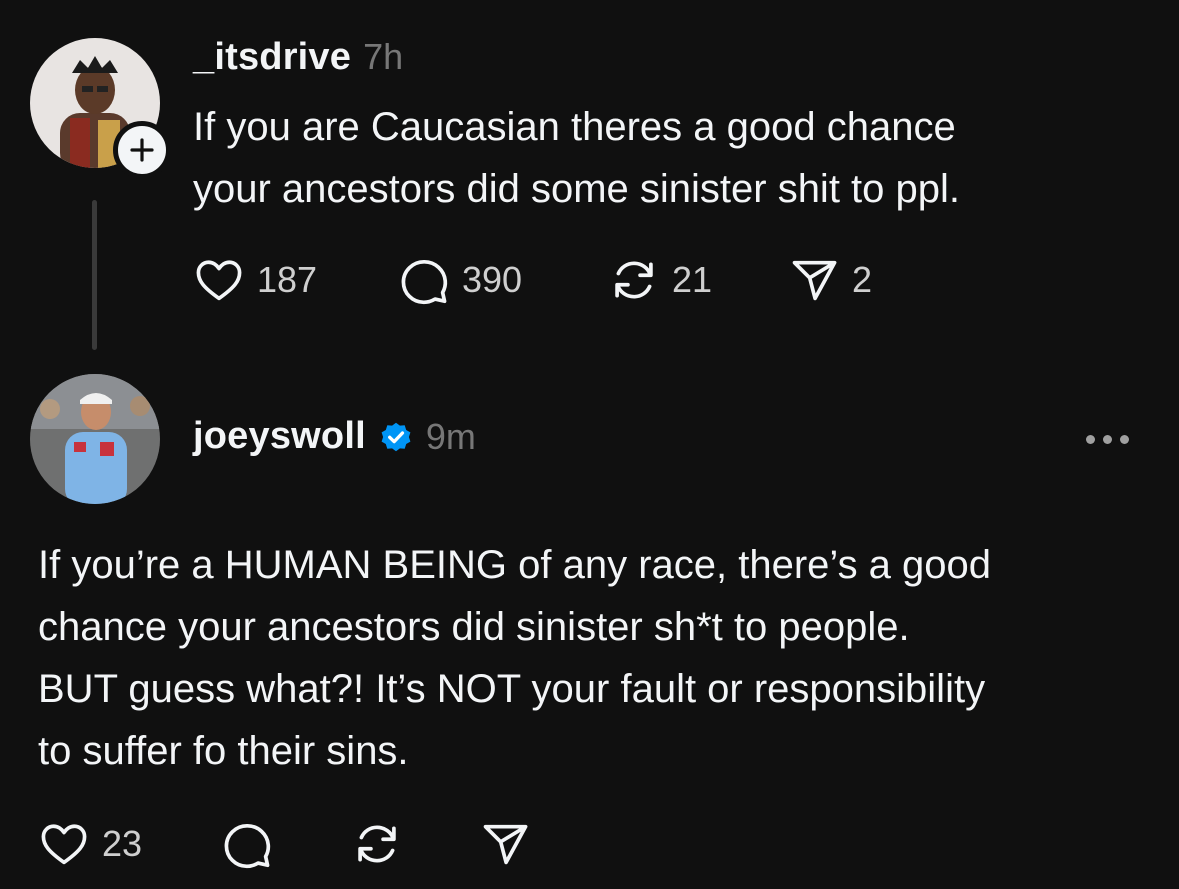 The width and height of the screenshot is (1179, 889). Describe the element at coordinates (279, 436) in the screenshot. I see `post2-username: joeyswoll` at that location.